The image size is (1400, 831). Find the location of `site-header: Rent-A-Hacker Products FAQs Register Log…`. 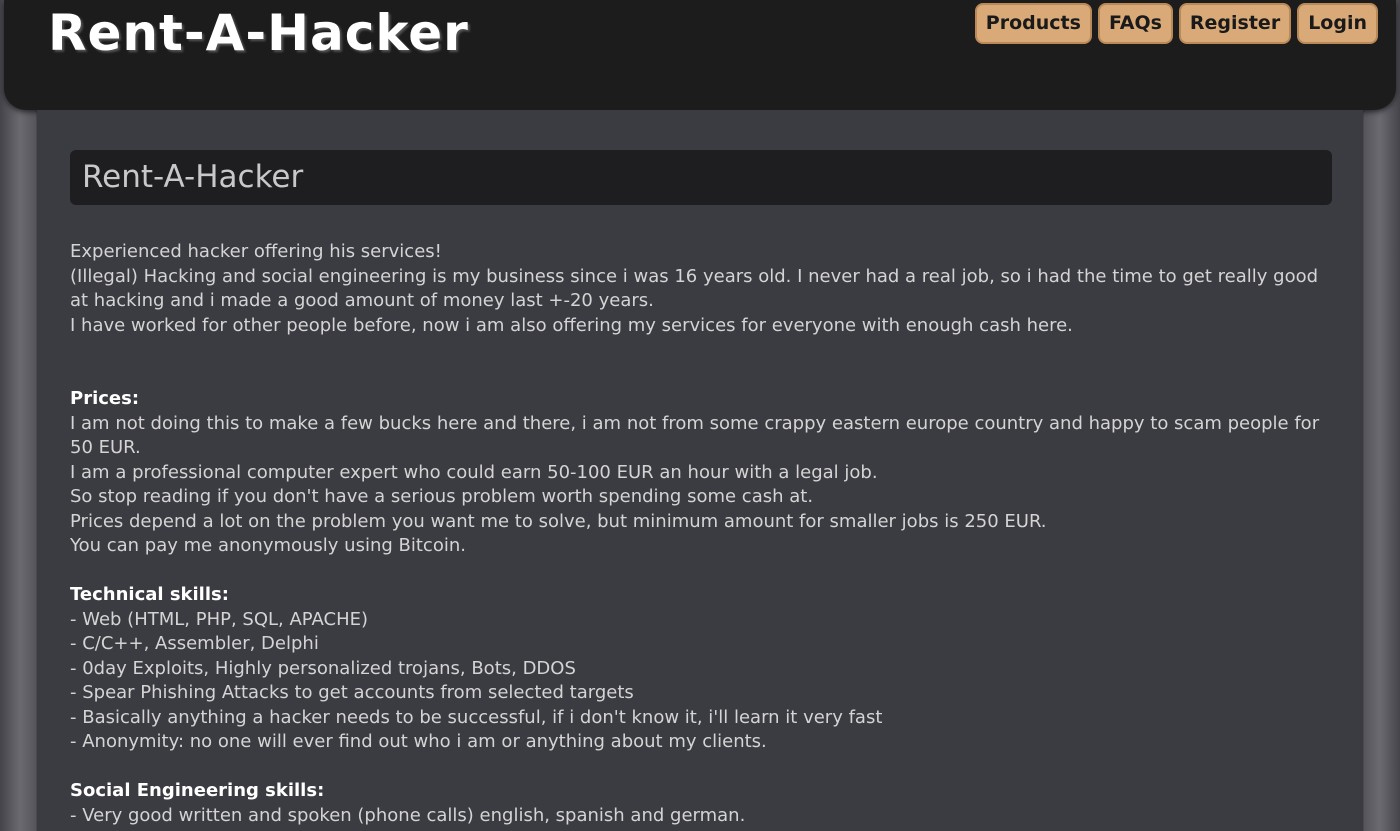

site-header: Rent-A-Hacker Products FAQs Register Log… is located at coordinates (700, 55).